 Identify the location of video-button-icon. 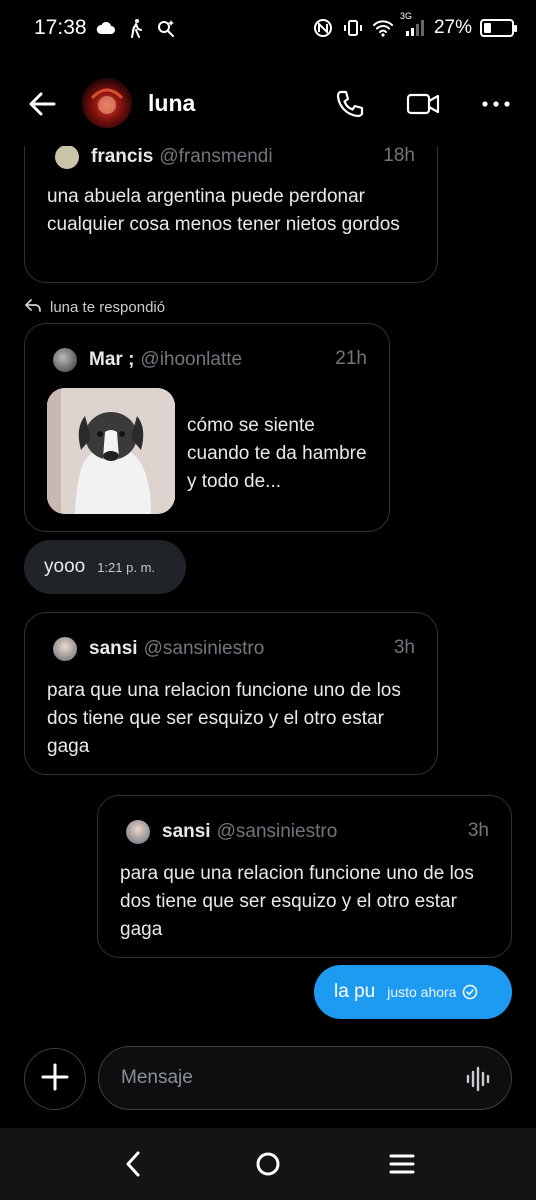
(423, 104).